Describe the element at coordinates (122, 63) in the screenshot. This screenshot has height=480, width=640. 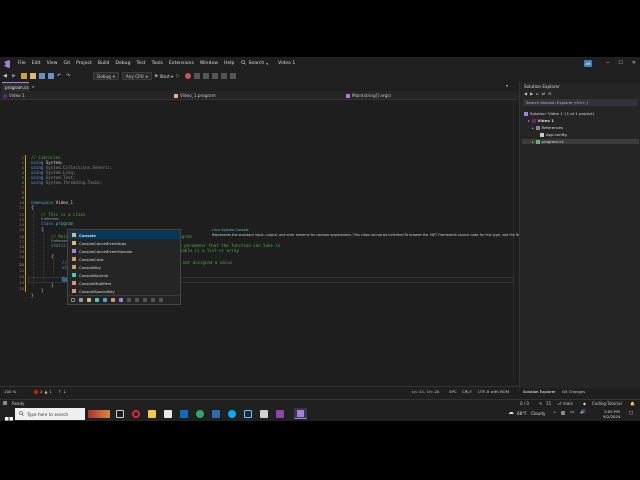
I see `menu-debug: Debug` at that location.